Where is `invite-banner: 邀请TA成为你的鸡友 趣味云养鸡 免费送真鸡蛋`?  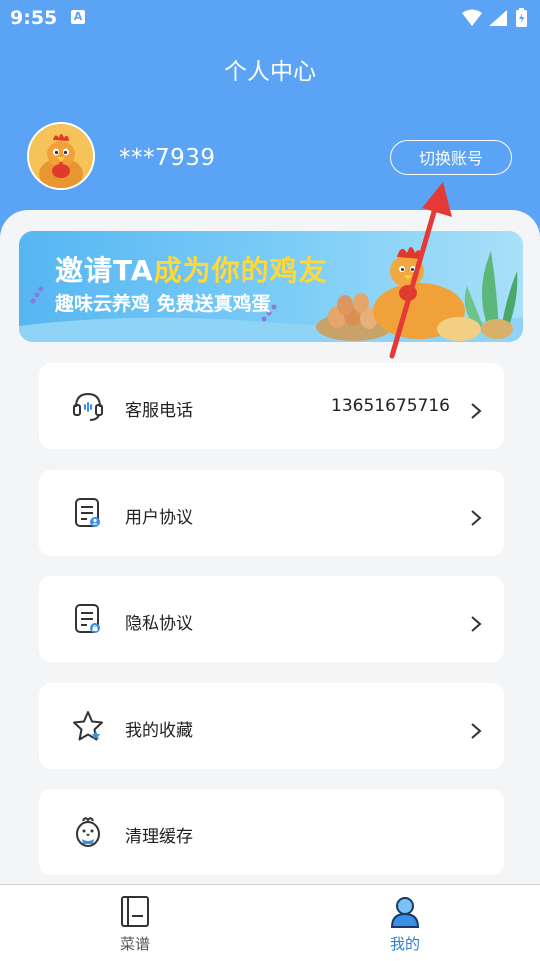 invite-banner: 邀请TA成为你的鸡友 趣味云养鸡 免费送真鸡蛋 is located at coordinates (271, 286).